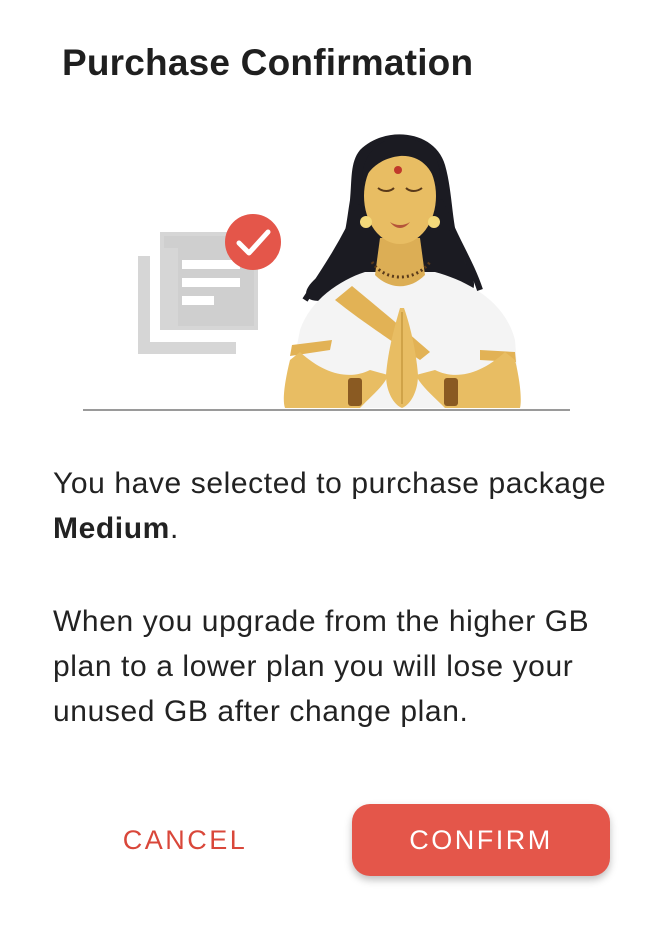 The image size is (654, 942). Describe the element at coordinates (111, 528) in the screenshot. I see `package-name: Medium` at that location.